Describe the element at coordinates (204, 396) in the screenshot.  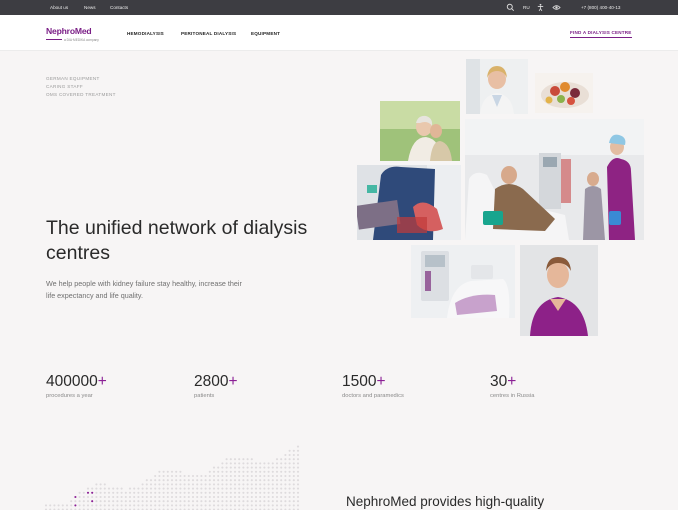
I see `stat-label: patients` at that location.